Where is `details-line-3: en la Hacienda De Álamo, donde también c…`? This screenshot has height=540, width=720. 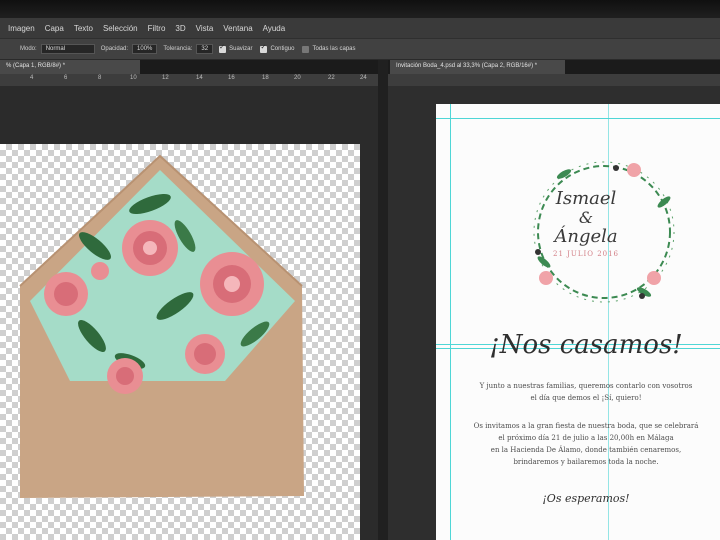 details-line-3: en la Hacienda De Álamo, donde también c… is located at coordinates (586, 450).